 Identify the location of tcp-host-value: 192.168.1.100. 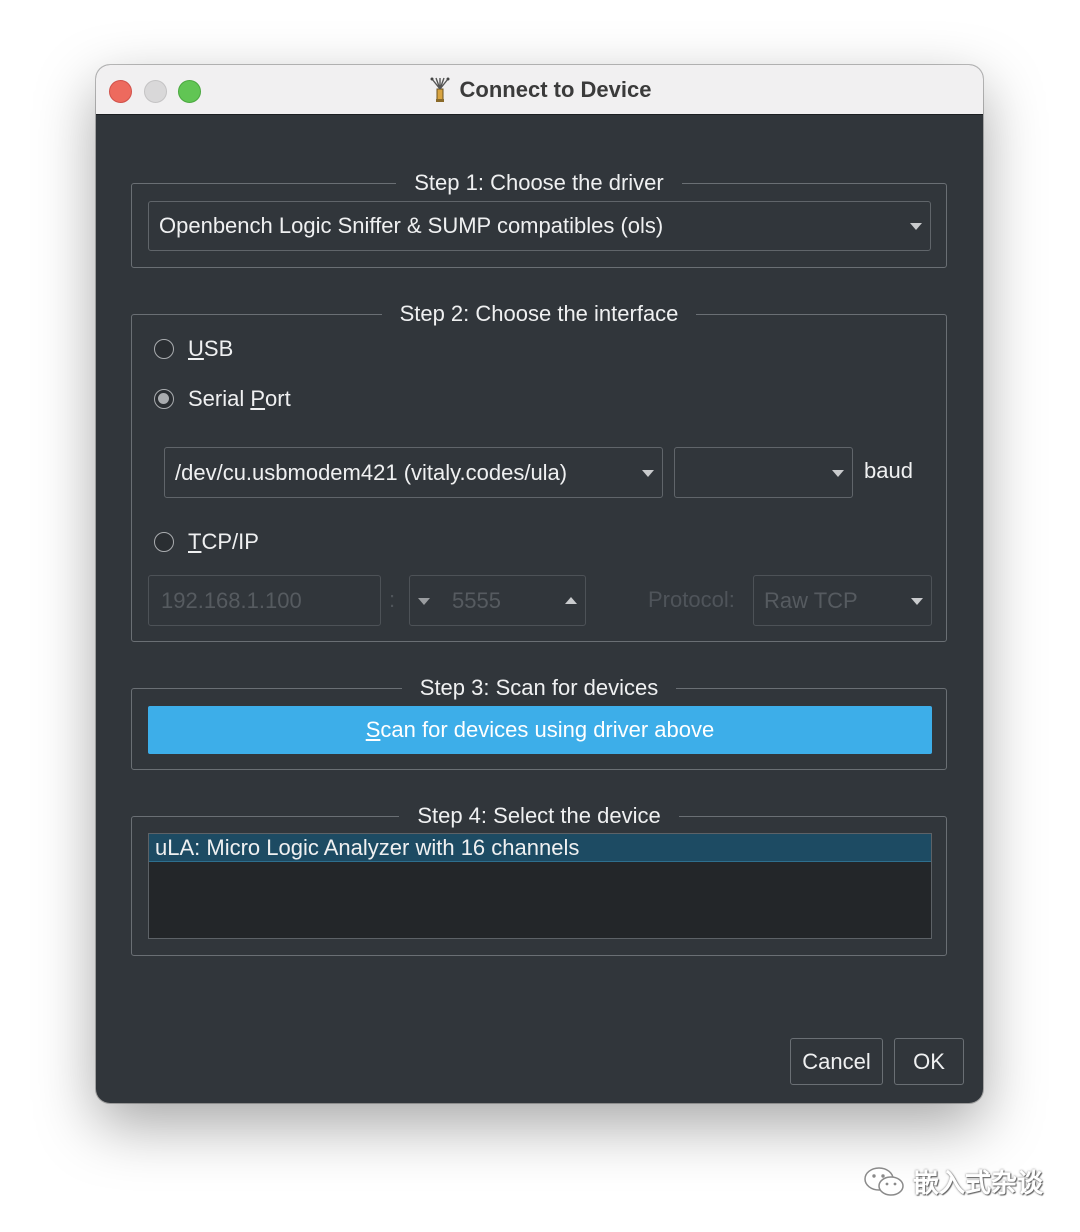
(231, 600).